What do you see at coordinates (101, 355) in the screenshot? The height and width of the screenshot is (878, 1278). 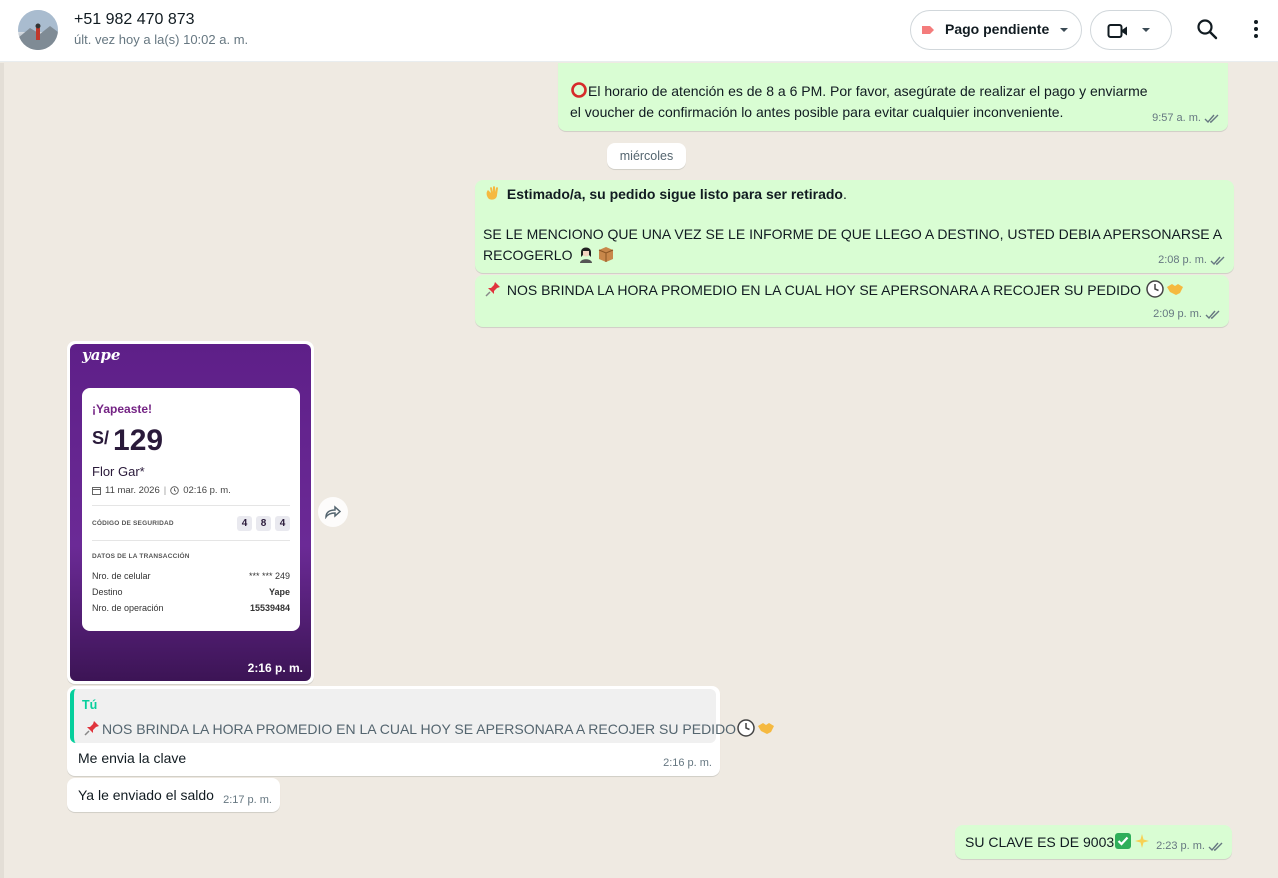 I see `yape-logo: yape` at bounding box center [101, 355].